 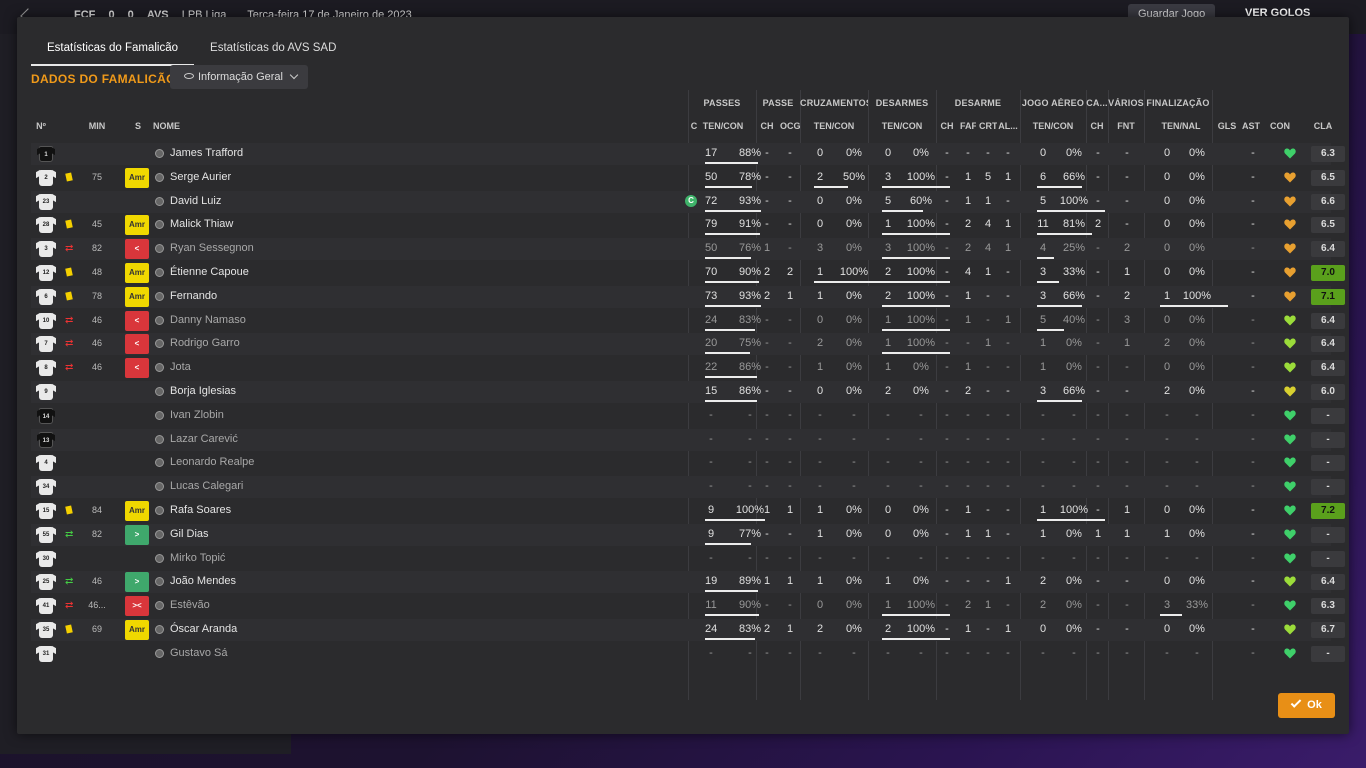 What do you see at coordinates (209, 272) in the screenshot?
I see `player-name: Étienne Capoue` at bounding box center [209, 272].